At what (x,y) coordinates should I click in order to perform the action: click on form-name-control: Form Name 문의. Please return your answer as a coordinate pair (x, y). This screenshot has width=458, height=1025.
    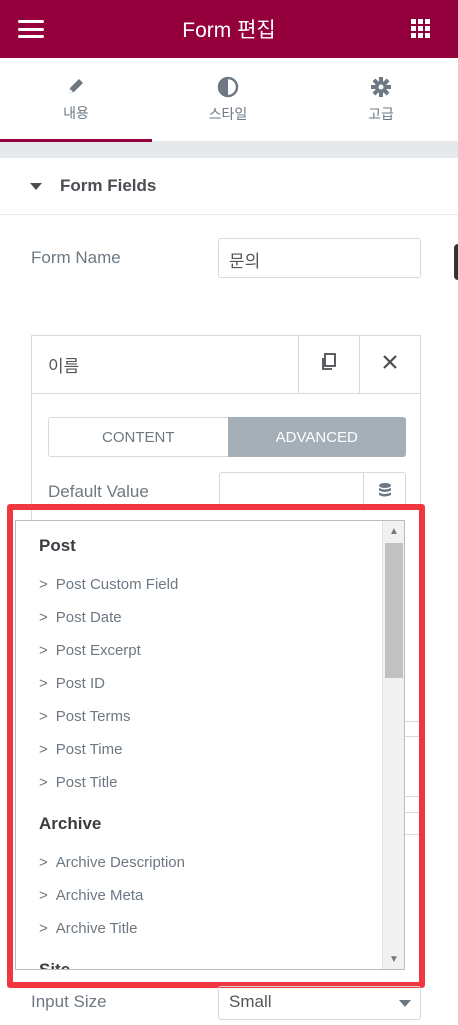
    Looking at the image, I should click on (226, 258).